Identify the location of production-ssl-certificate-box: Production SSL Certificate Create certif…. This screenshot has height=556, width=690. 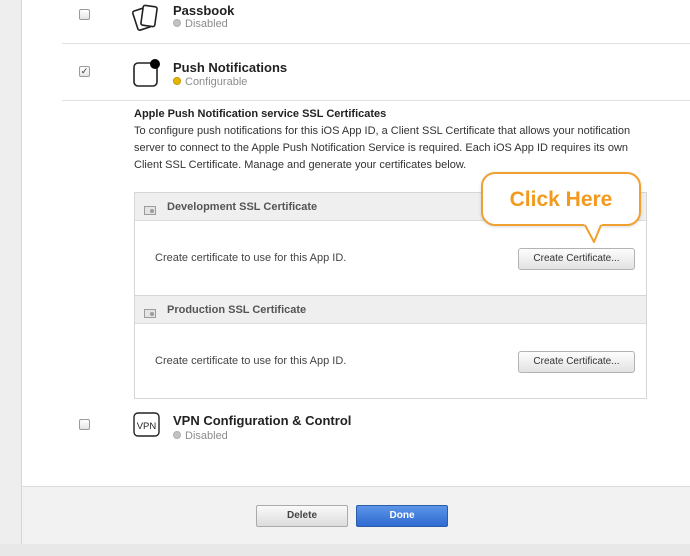
(390, 347).